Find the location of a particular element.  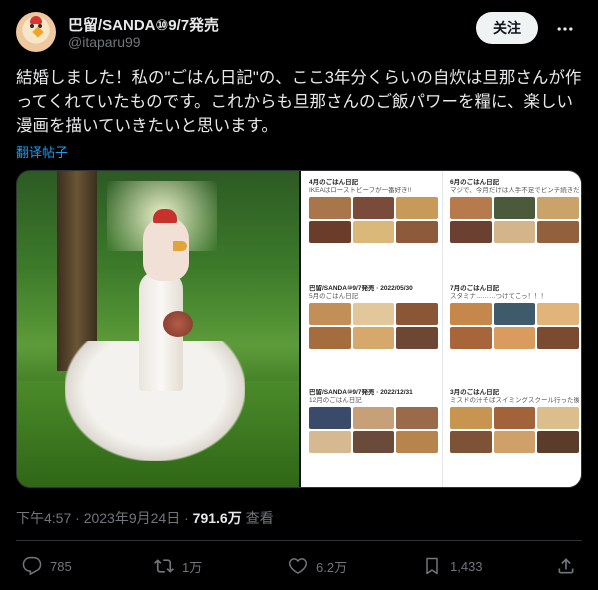

share-button is located at coordinates (566, 566).